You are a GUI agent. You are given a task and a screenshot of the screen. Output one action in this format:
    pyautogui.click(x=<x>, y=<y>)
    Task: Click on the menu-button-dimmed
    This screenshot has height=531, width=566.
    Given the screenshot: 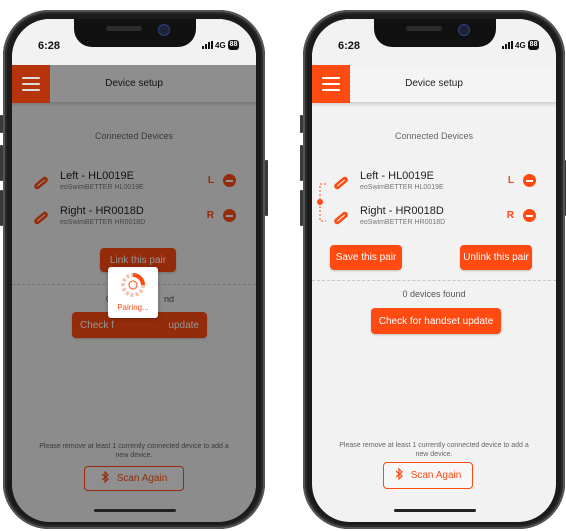 What is the action you would take?
    pyautogui.click(x=31, y=84)
    